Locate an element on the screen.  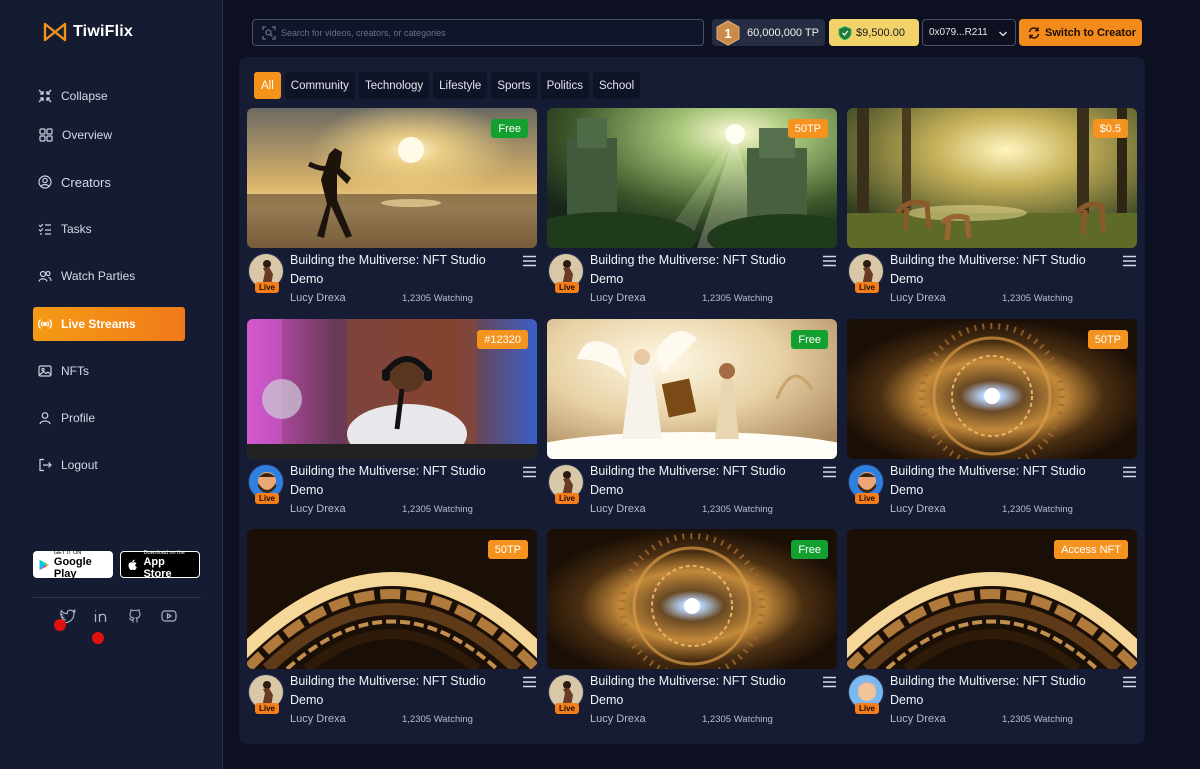
sidebar-item-label: Live Streams is located at coordinates (98, 324).